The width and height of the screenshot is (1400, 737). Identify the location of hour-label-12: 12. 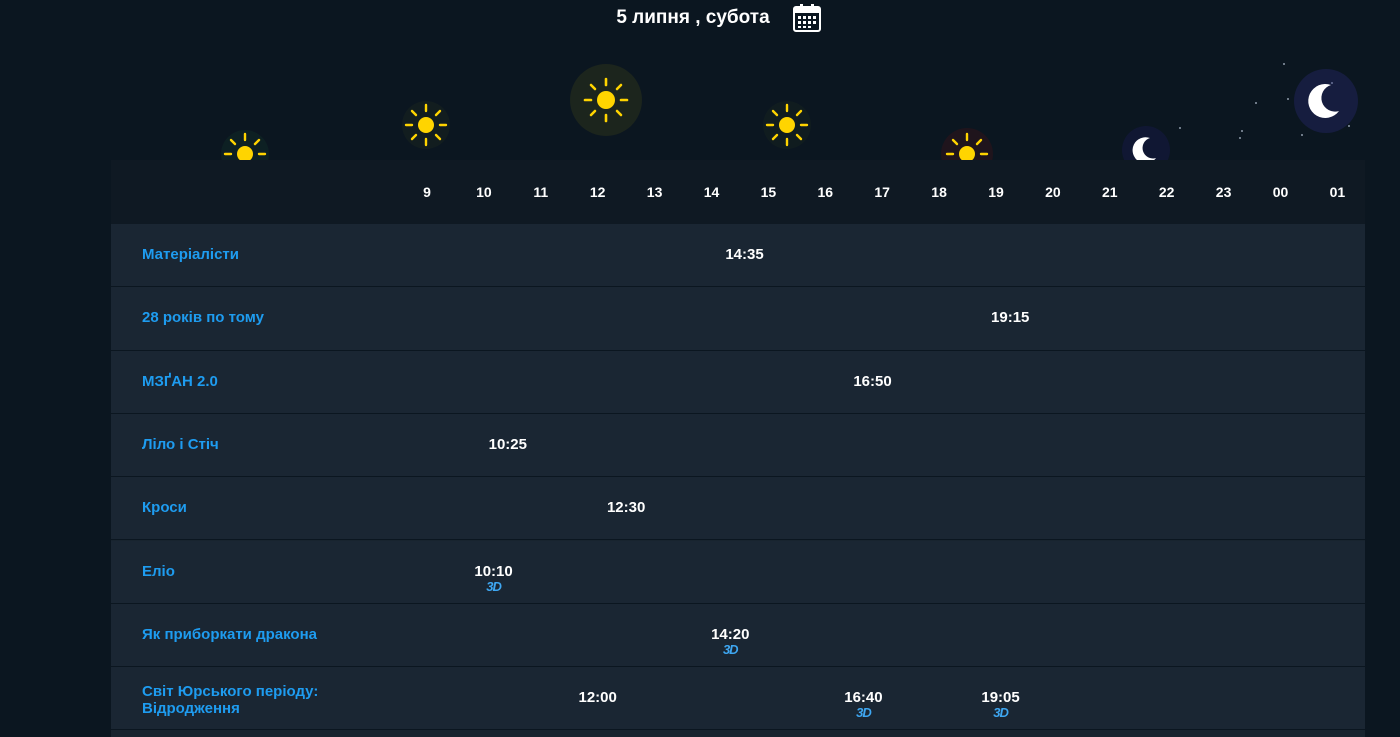
(597, 192).